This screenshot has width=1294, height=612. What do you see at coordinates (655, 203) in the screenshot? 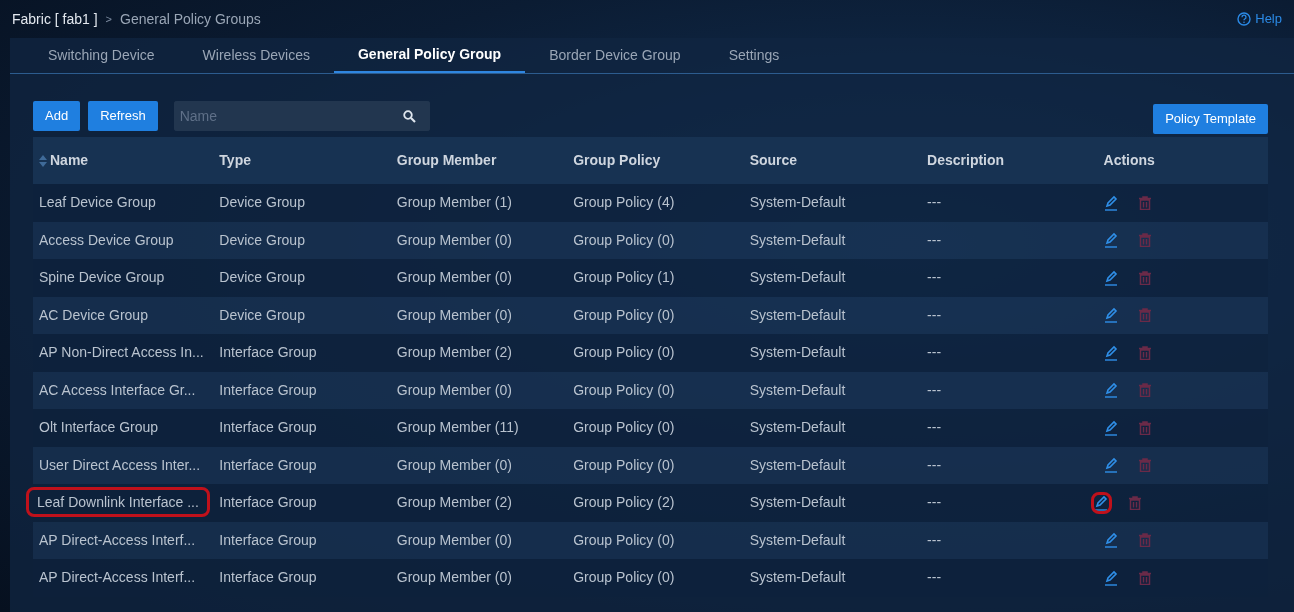
I see `policy-cell: Group Policy (4)` at bounding box center [655, 203].